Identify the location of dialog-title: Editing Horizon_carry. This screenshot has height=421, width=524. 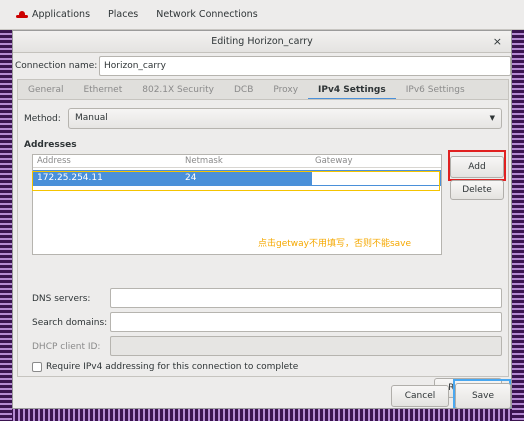
(262, 41).